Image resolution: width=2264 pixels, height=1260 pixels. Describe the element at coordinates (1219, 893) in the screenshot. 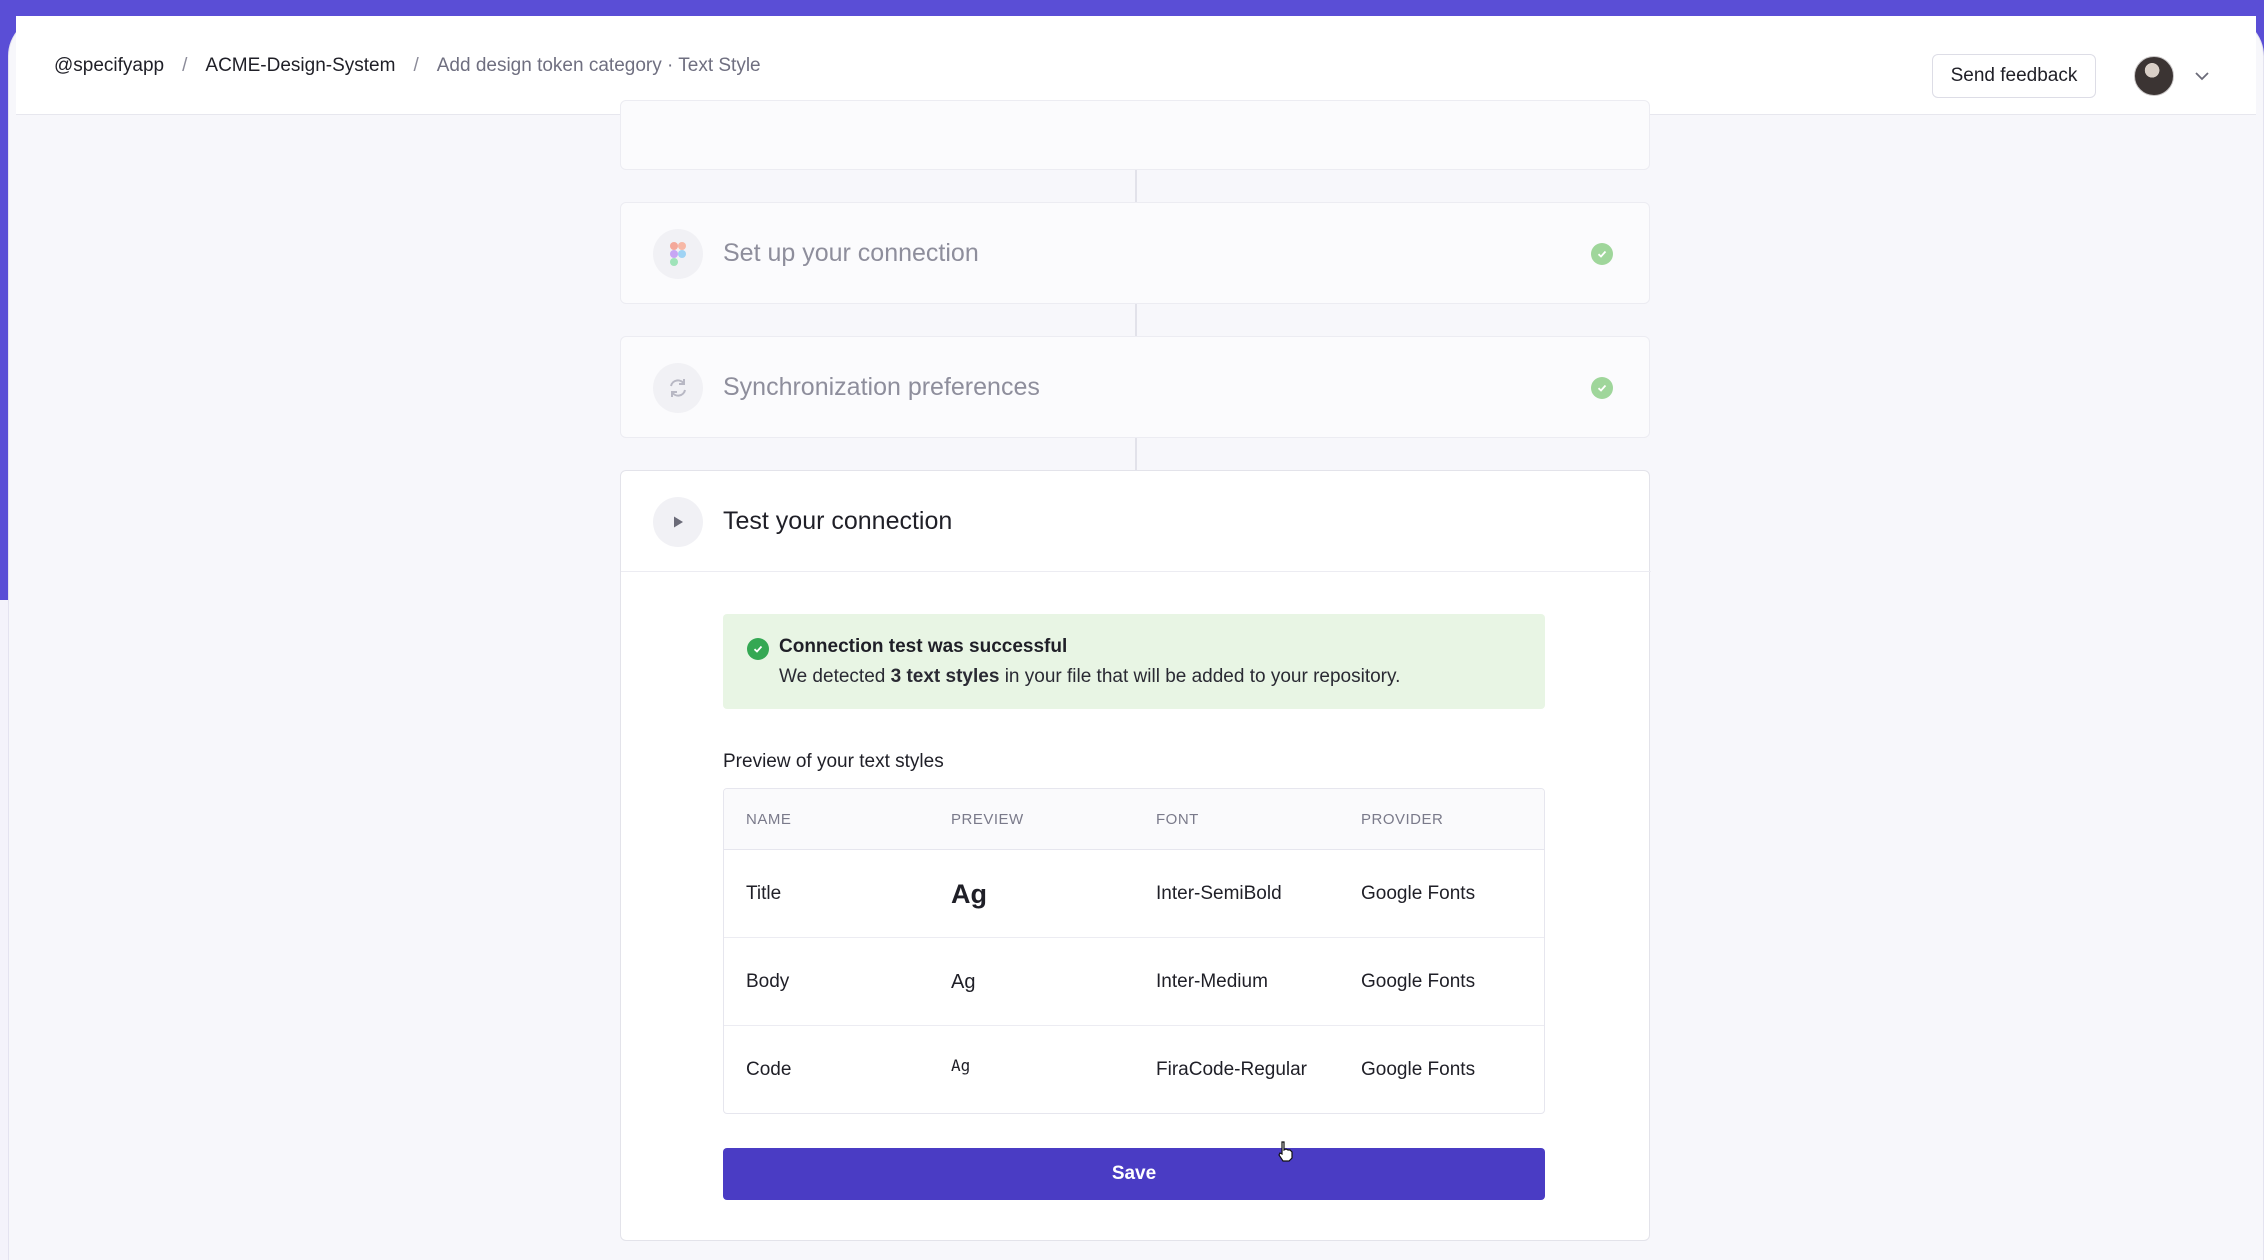

I see `cell-font: Inter-SemiBold` at that location.